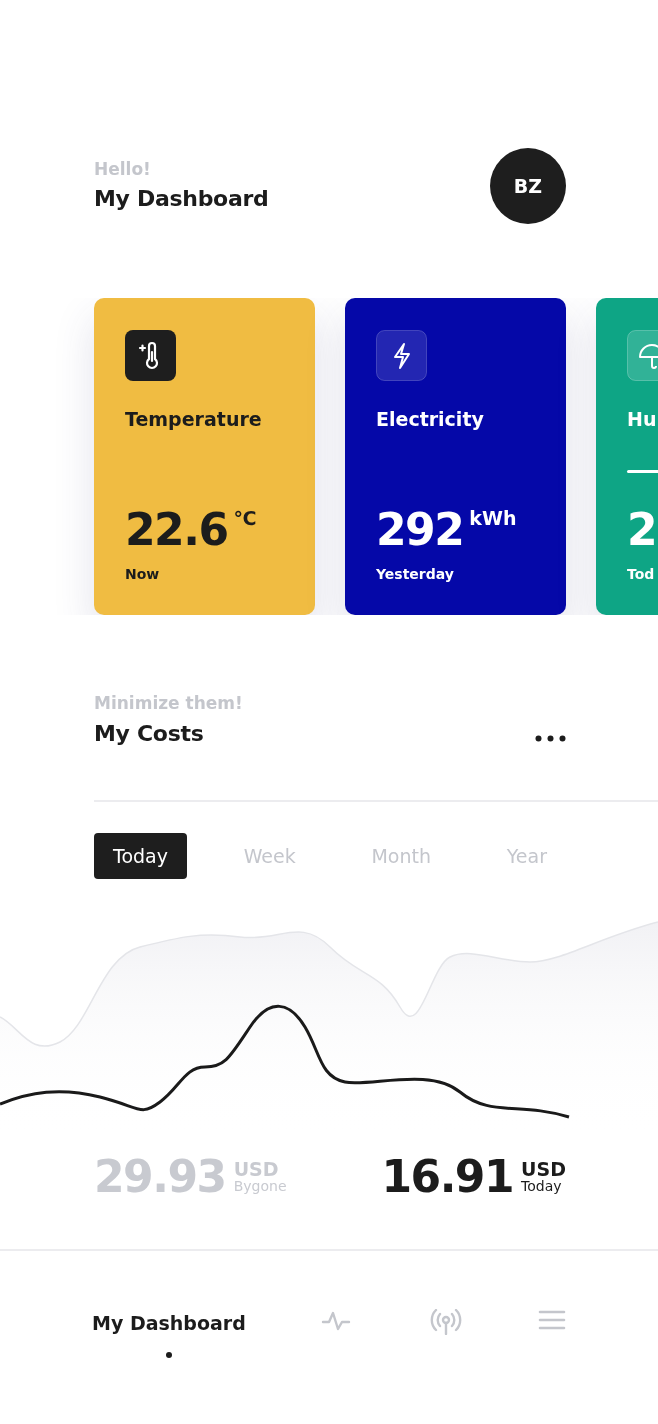  Describe the element at coordinates (401, 355) in the screenshot. I see `lightning-icon` at that location.